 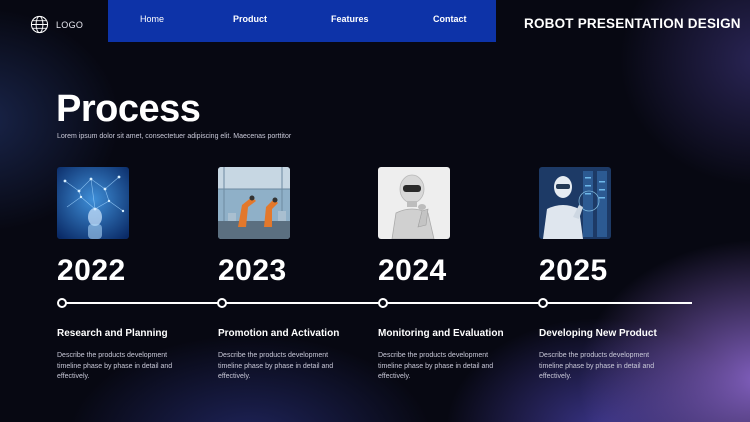 What do you see at coordinates (91, 270) in the screenshot?
I see `step-year: 2022` at bounding box center [91, 270].